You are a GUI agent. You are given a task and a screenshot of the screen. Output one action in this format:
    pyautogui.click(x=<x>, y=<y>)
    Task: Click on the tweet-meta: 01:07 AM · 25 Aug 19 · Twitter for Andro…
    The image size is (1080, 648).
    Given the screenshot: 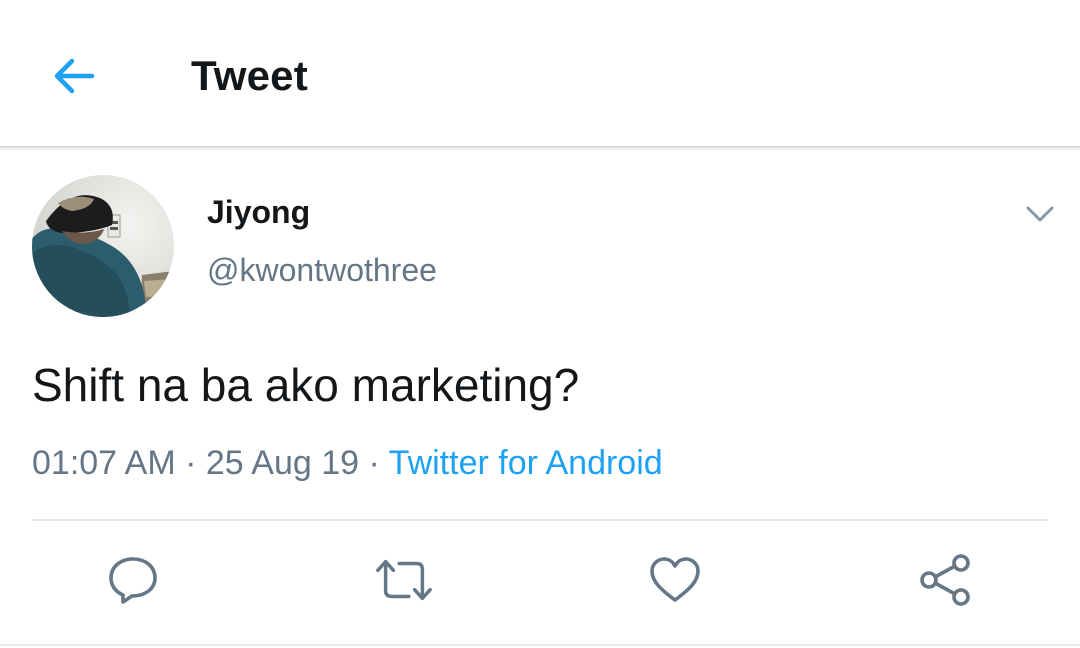 What is the action you would take?
    pyautogui.click(x=347, y=463)
    